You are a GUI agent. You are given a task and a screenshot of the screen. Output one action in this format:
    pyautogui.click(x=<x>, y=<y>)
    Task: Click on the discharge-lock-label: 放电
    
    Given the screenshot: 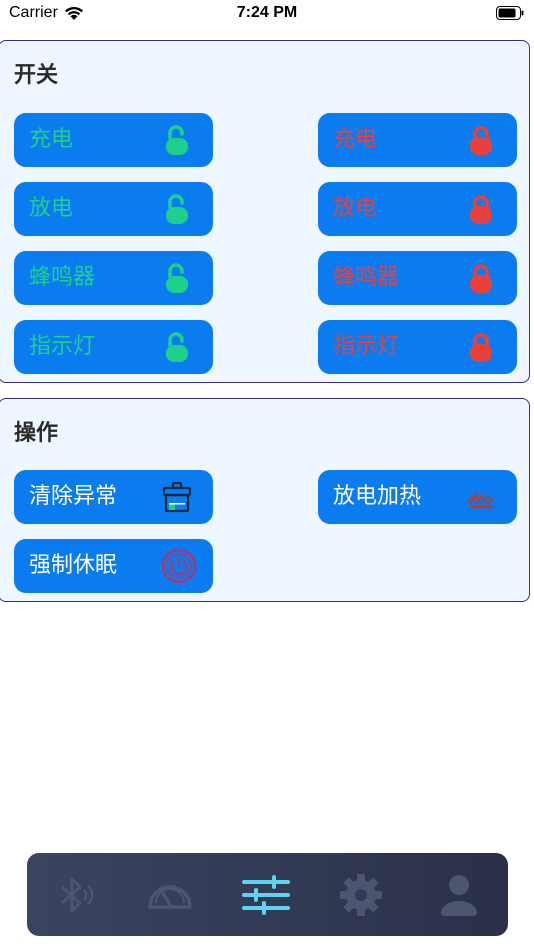 What is the action you would take?
    pyautogui.click(x=355, y=208)
    